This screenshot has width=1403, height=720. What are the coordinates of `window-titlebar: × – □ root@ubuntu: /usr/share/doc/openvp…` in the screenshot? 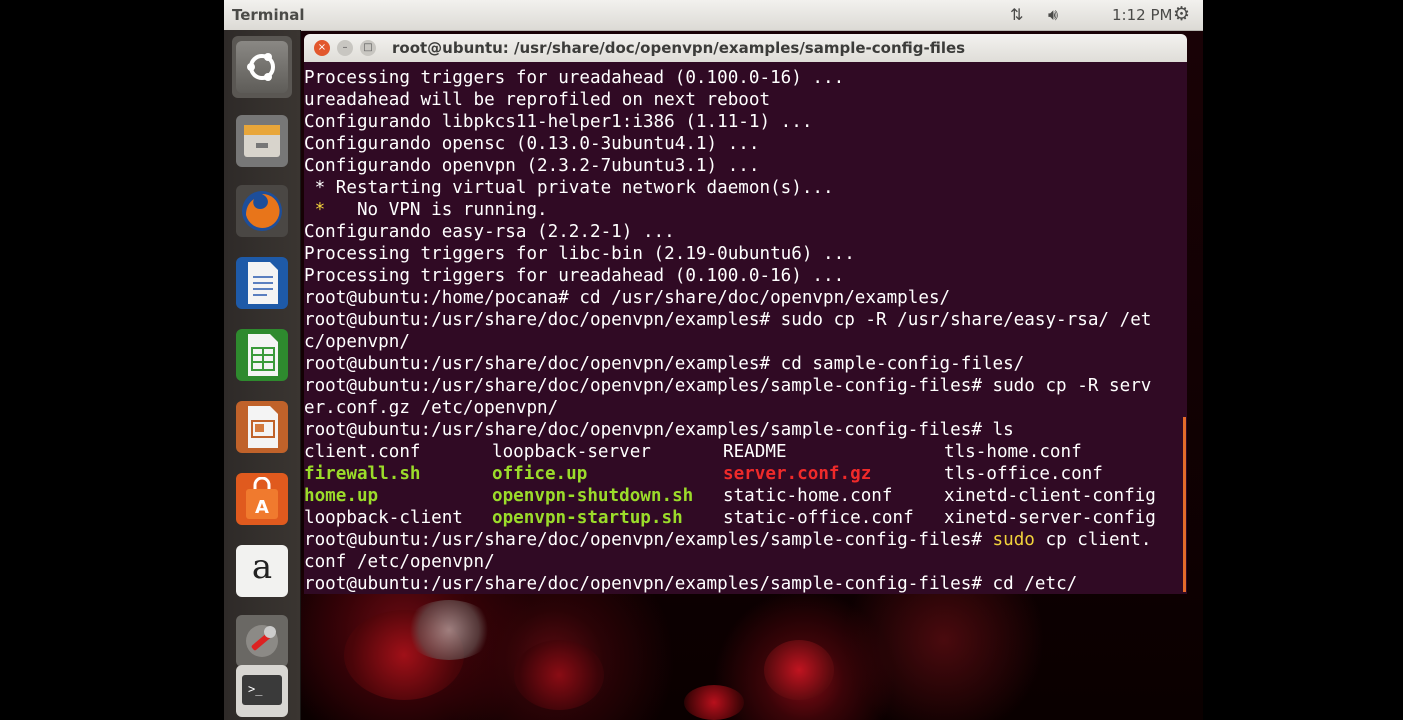 It's located at (745, 48).